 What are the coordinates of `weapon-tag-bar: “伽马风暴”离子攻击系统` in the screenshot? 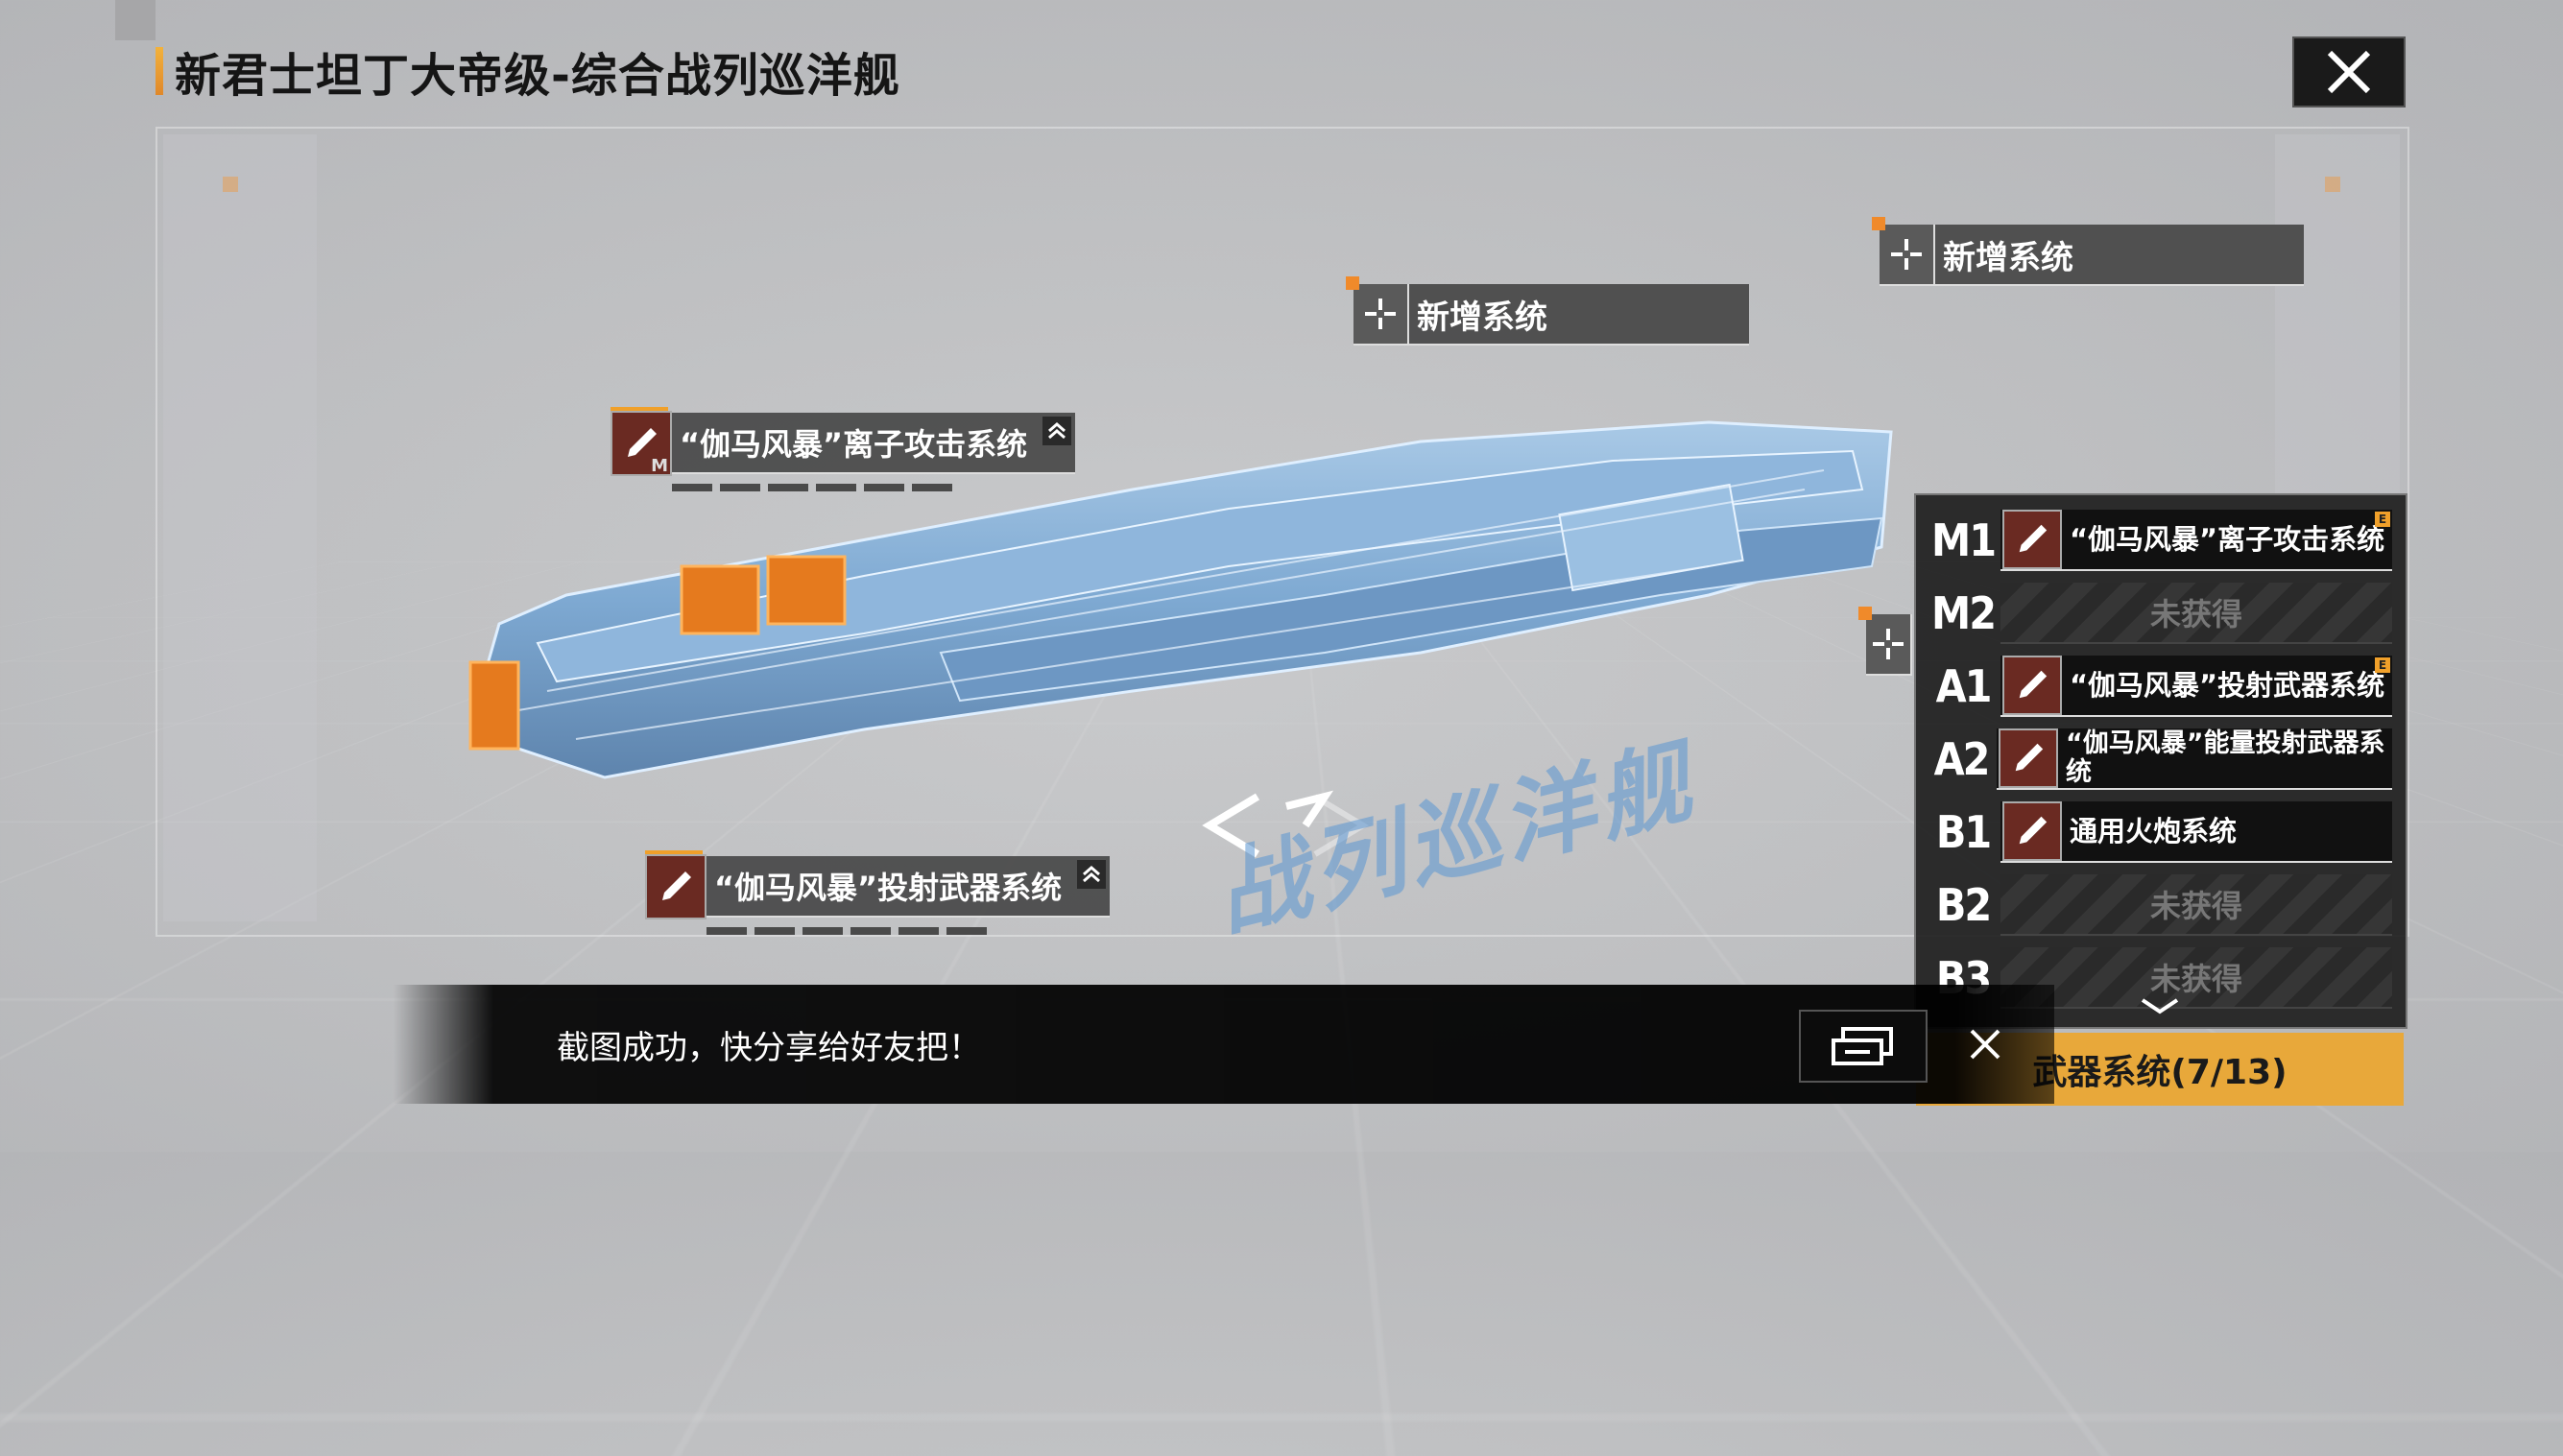 It's located at (874, 443).